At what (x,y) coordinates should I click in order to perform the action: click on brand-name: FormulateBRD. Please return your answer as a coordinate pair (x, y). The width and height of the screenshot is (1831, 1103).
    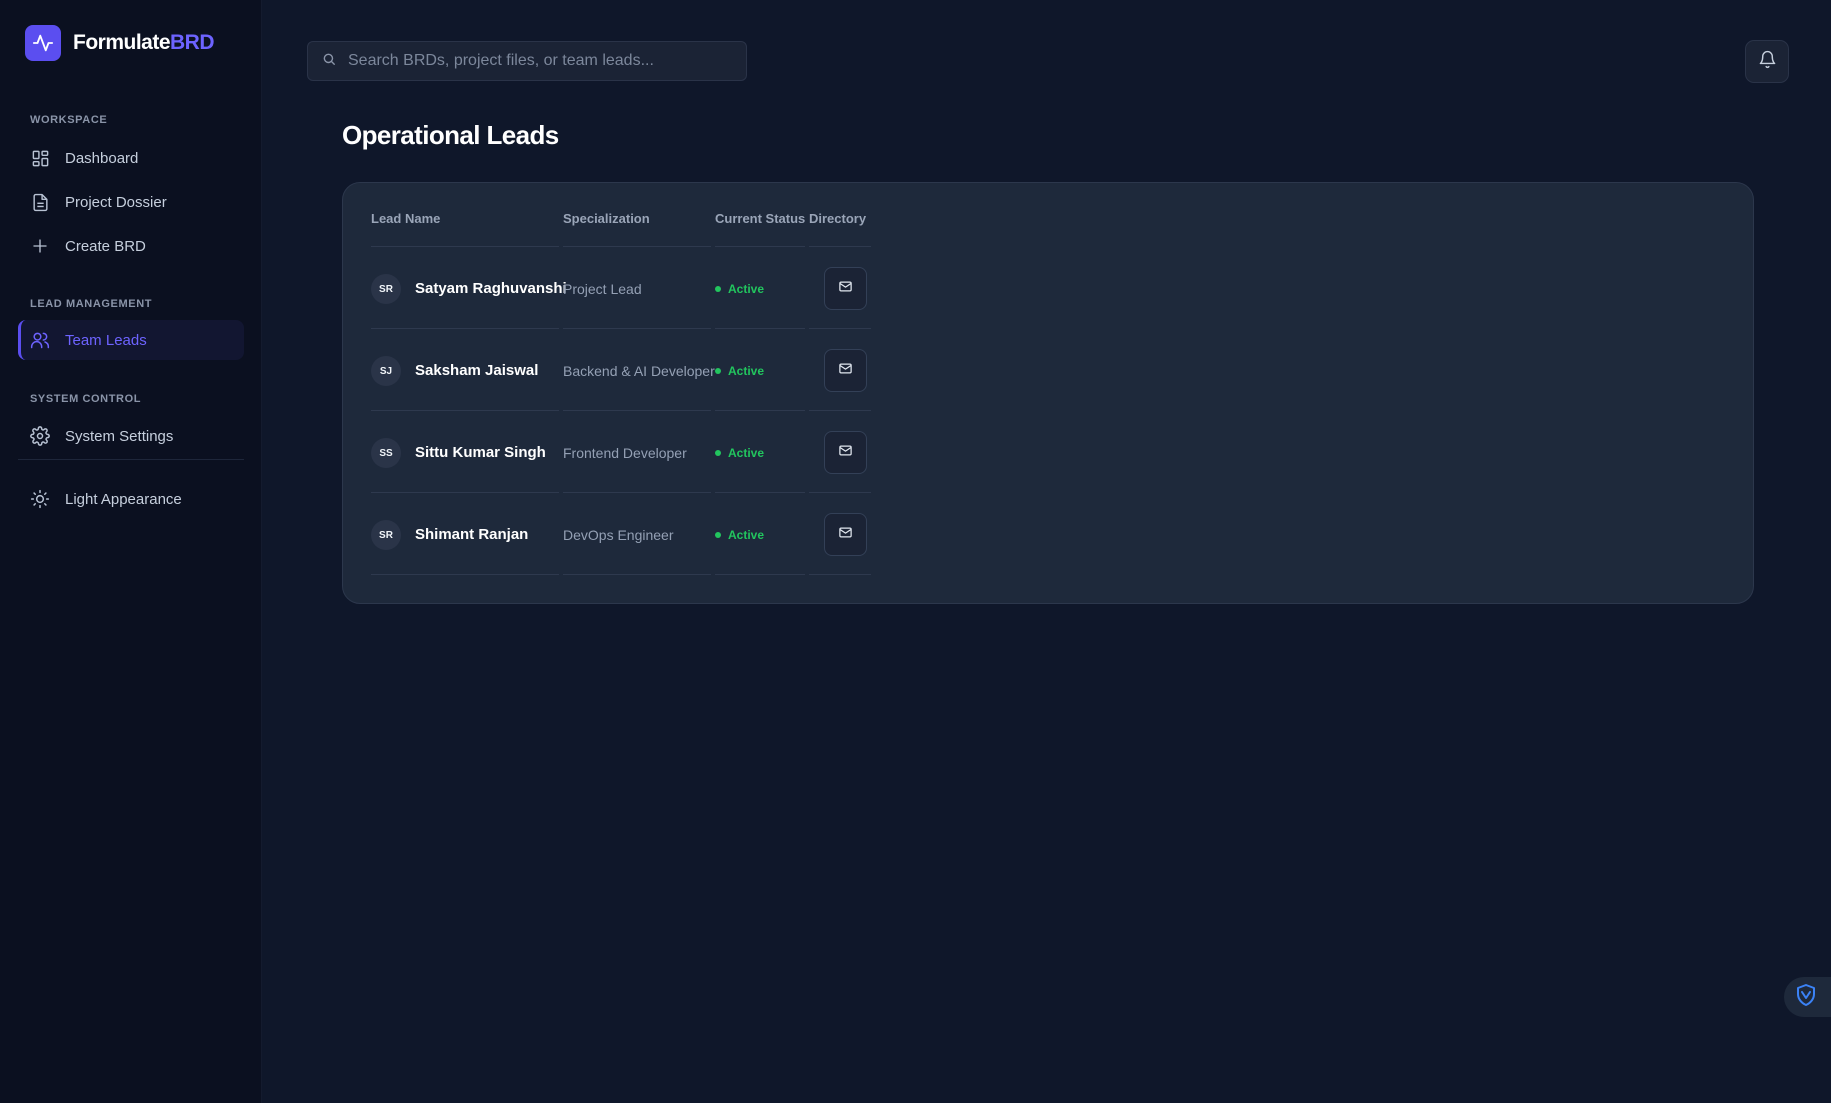
    Looking at the image, I should click on (144, 43).